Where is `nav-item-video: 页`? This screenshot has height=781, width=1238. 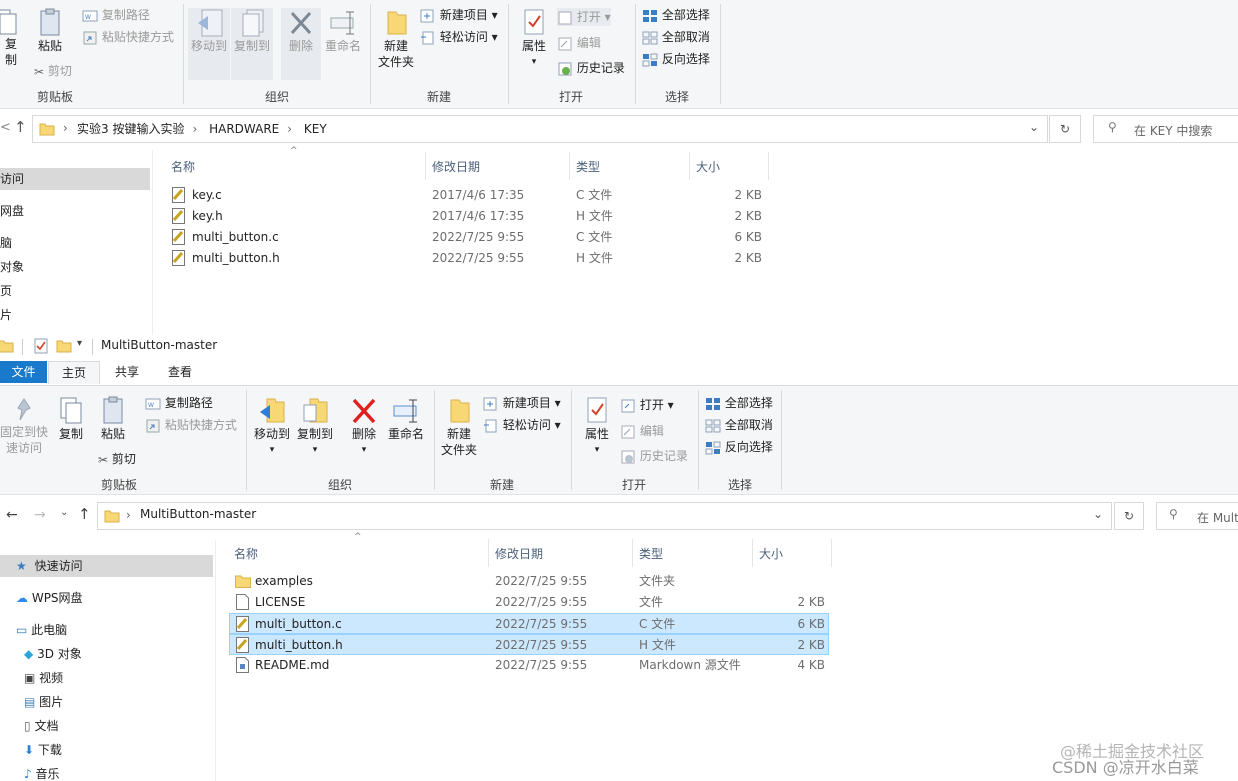 nav-item-video: 页 is located at coordinates (6, 291).